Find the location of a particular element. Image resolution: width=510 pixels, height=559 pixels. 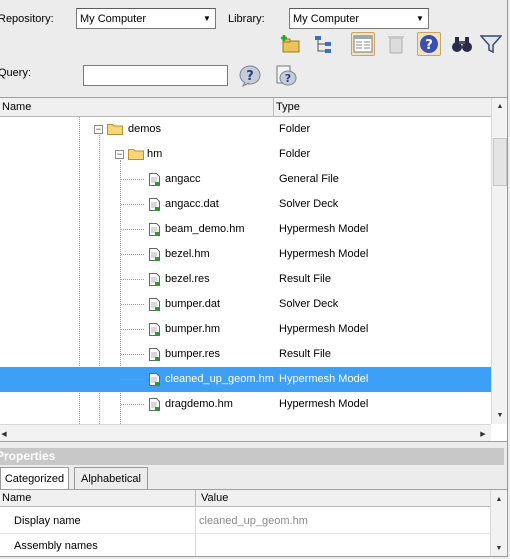

list-item: bumper.res Result File is located at coordinates (245, 354).